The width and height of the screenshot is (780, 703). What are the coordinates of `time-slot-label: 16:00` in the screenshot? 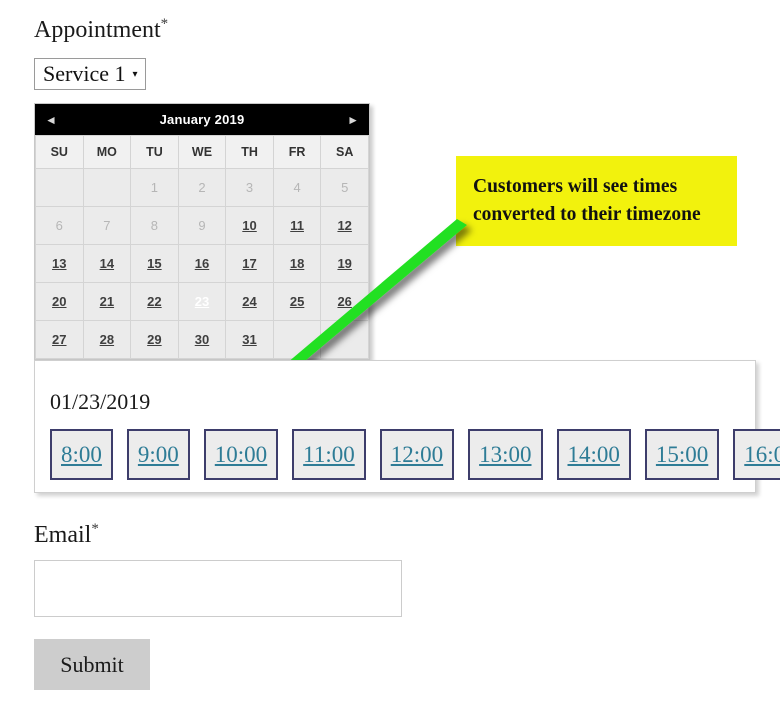 It's located at (762, 454).